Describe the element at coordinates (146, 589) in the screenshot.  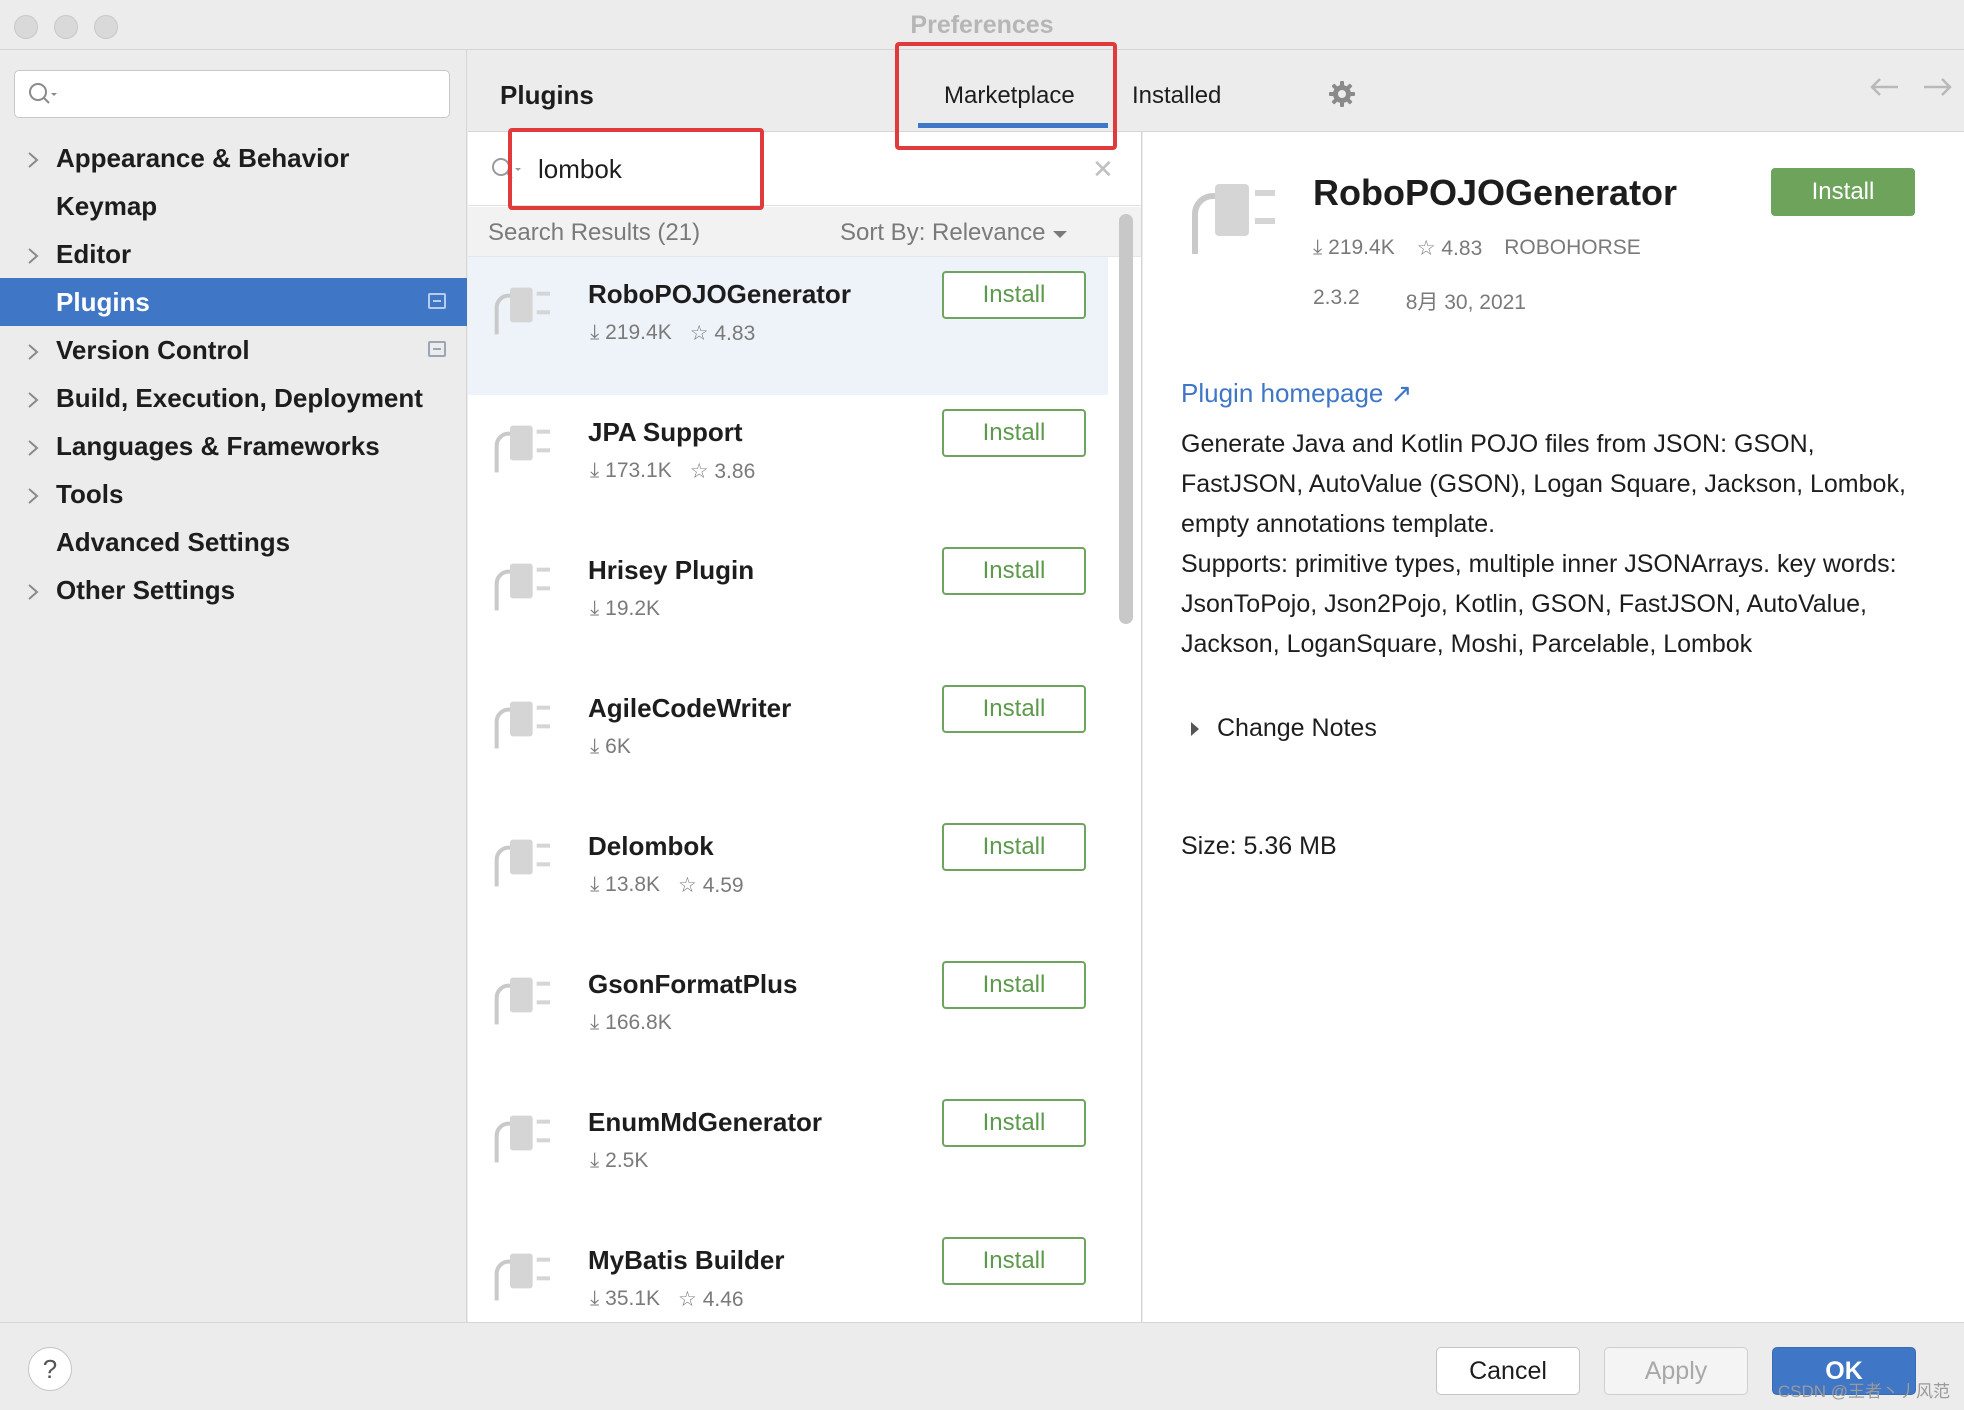
I see `sidebar-item-label: Other Settings` at that location.